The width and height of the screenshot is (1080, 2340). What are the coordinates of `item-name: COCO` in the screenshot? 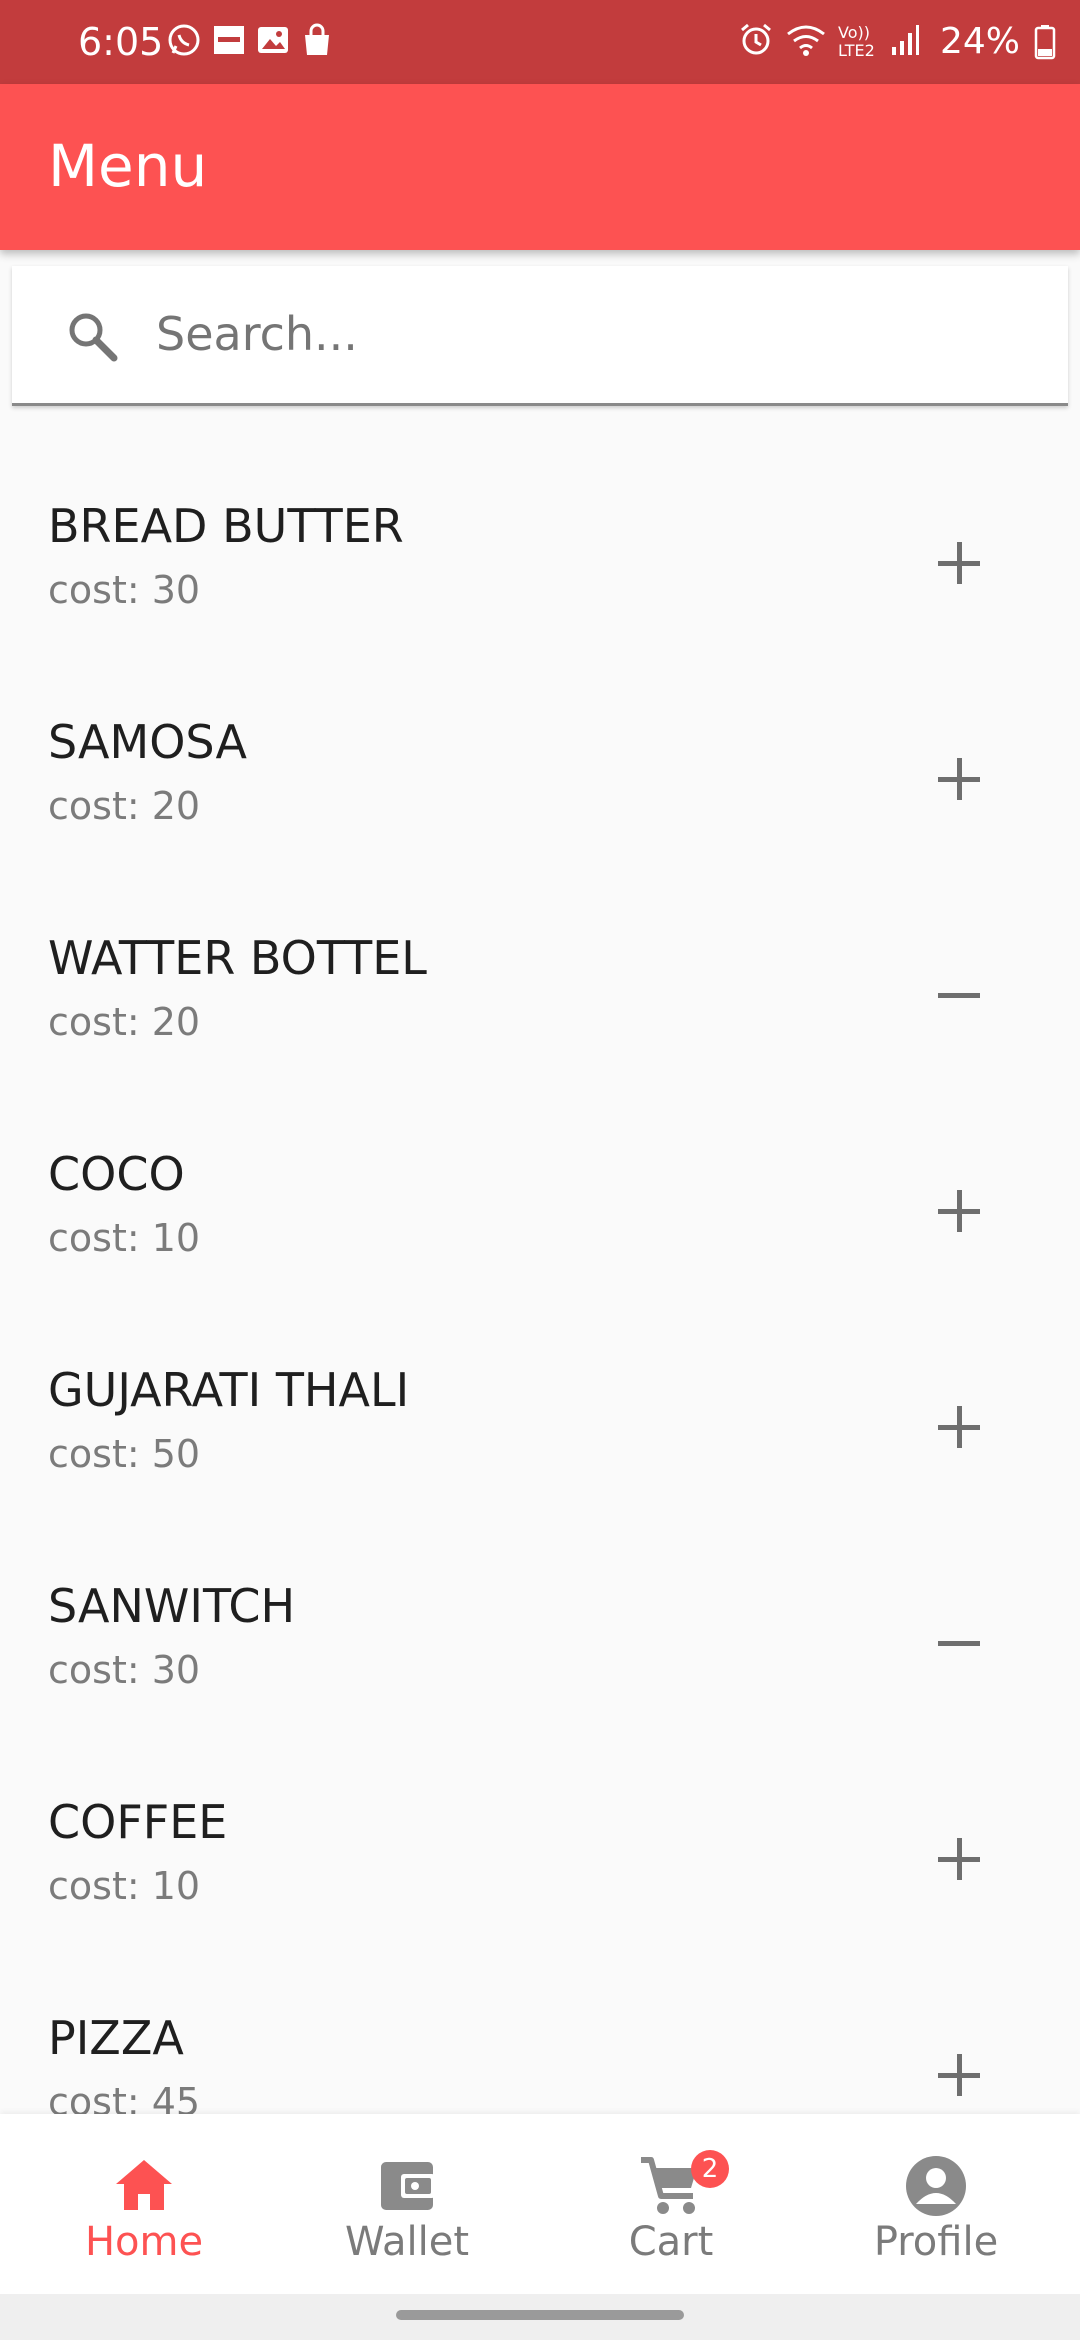 It's located at (116, 1174).